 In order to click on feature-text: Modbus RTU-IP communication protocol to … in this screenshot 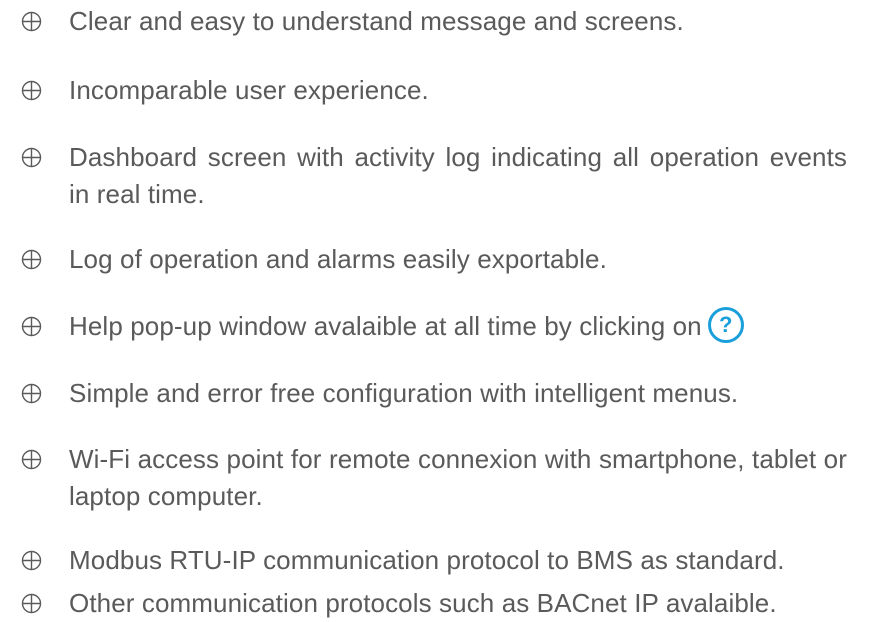, I will do `click(427, 560)`.